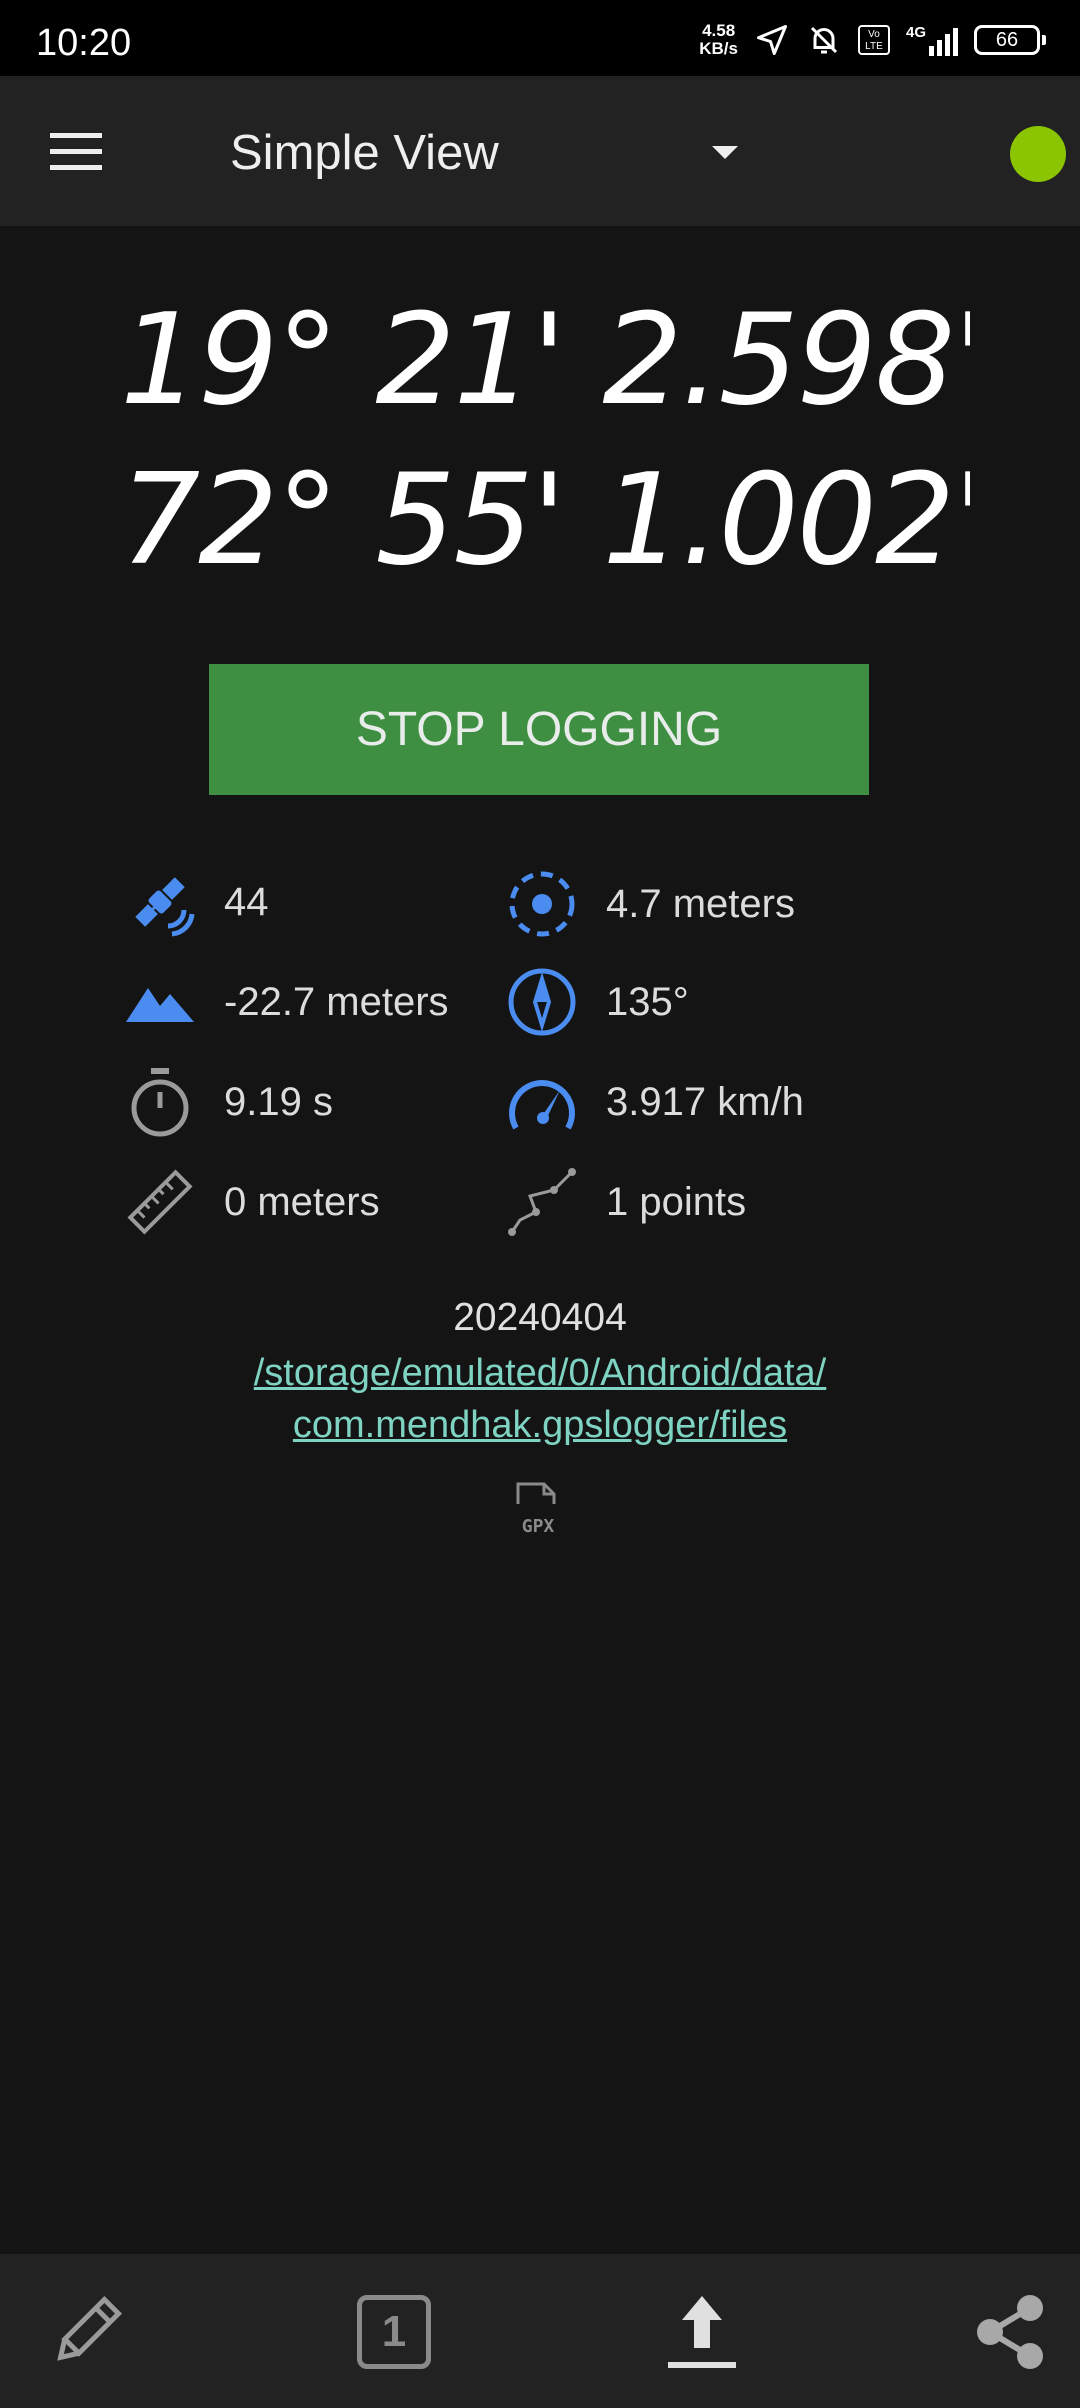  I want to click on track-points-icon, so click(542, 1202).